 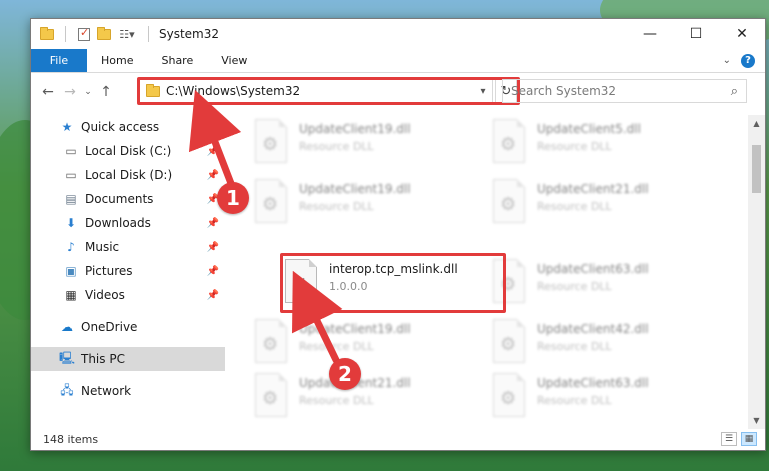 I want to click on sidebar-item-onedrive: ☁ OneDrive, so click(x=128, y=327).